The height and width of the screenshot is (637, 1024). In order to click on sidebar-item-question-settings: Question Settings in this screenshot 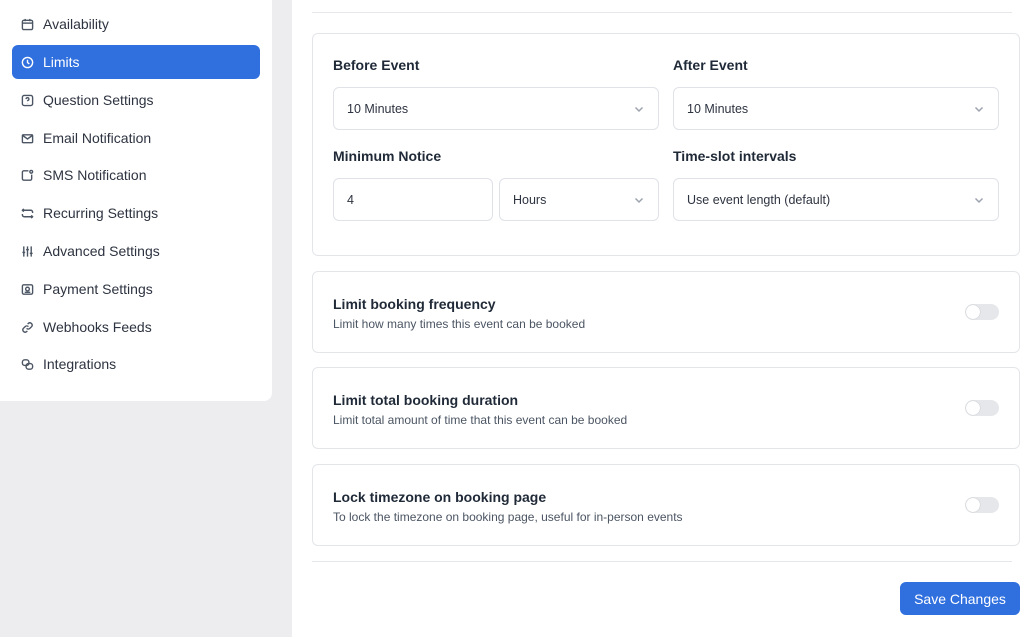, I will do `click(136, 100)`.